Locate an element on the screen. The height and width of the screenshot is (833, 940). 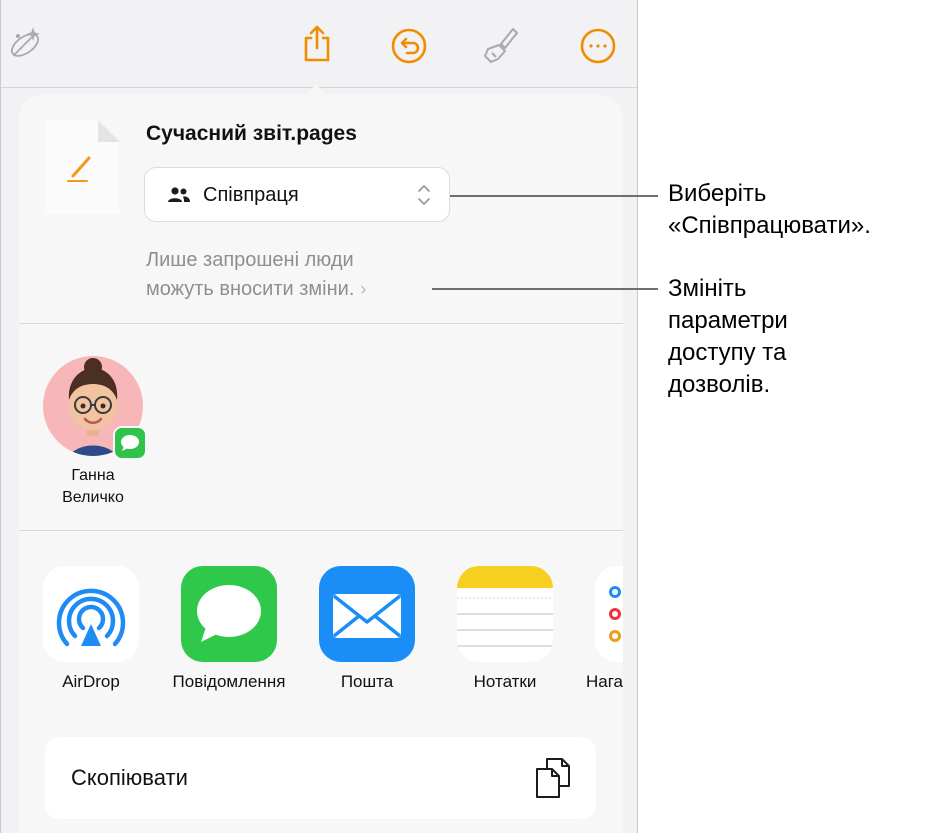
access-note-line2: можуть вносити зміни. is located at coordinates (250, 289).